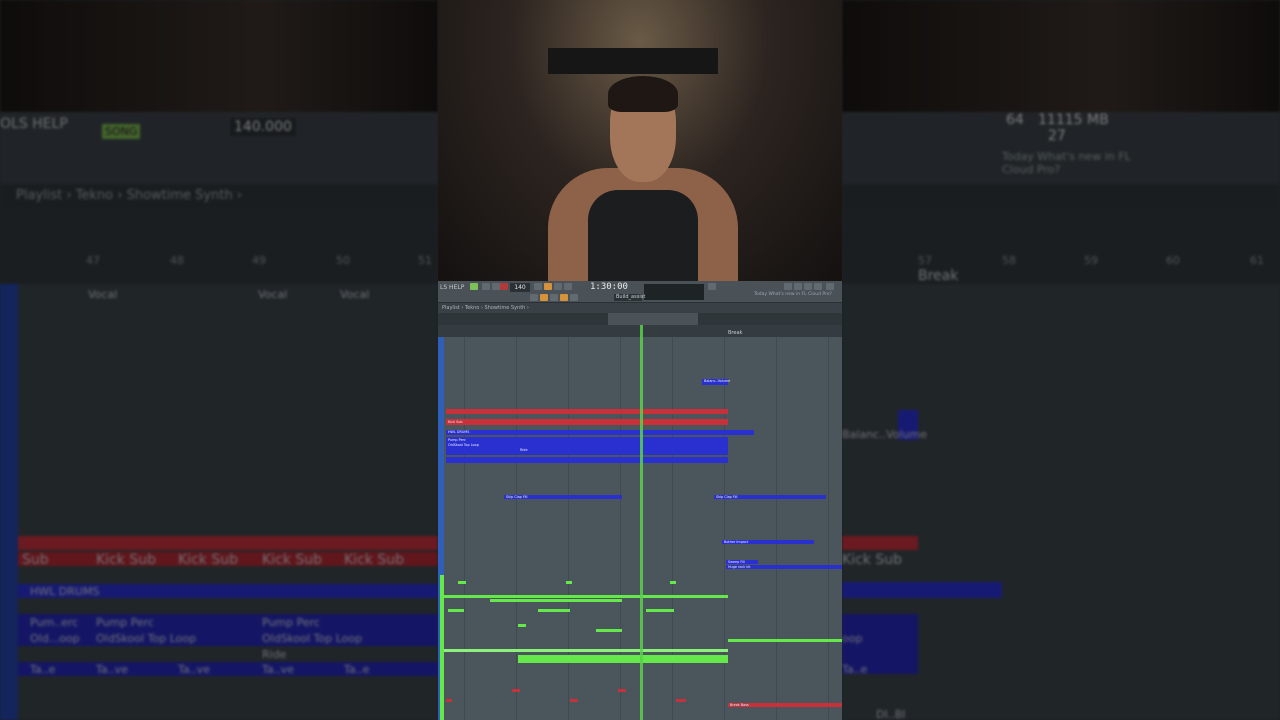 The height and width of the screenshot is (720, 1280). Describe the element at coordinates (629, 297) in the screenshot. I see `pattern-selector: Build_assist` at that location.